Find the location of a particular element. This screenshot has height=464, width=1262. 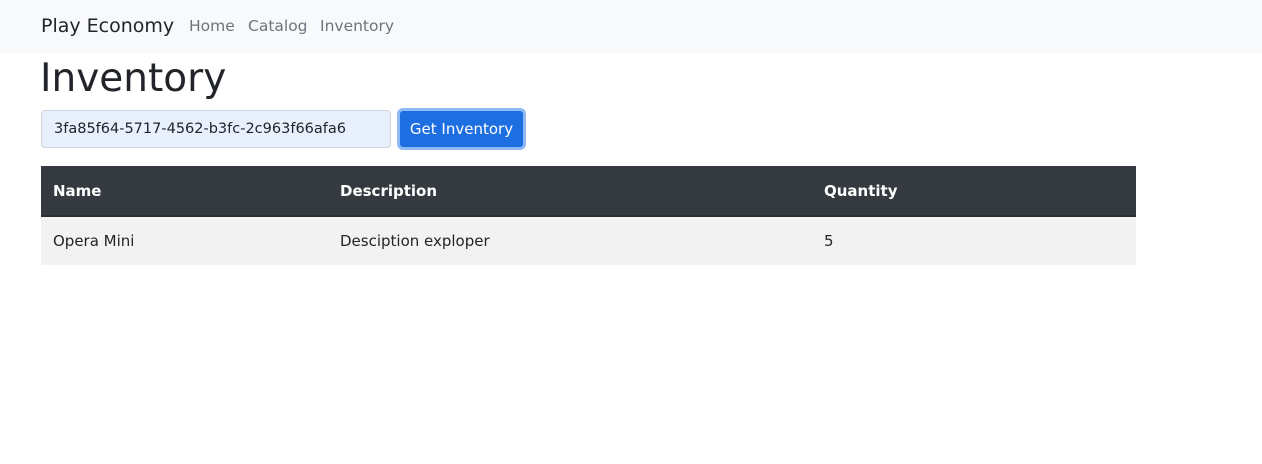

table-row: Opera Mini Desciption exploper 5 is located at coordinates (588, 240).